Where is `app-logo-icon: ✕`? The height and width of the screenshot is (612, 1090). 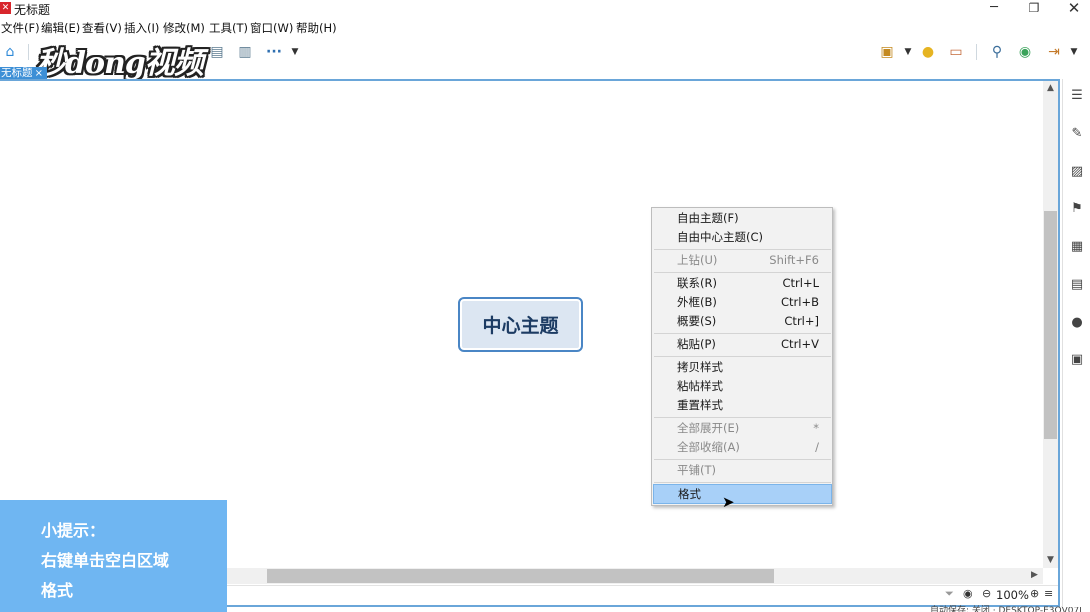 app-logo-icon: ✕ is located at coordinates (5, 8).